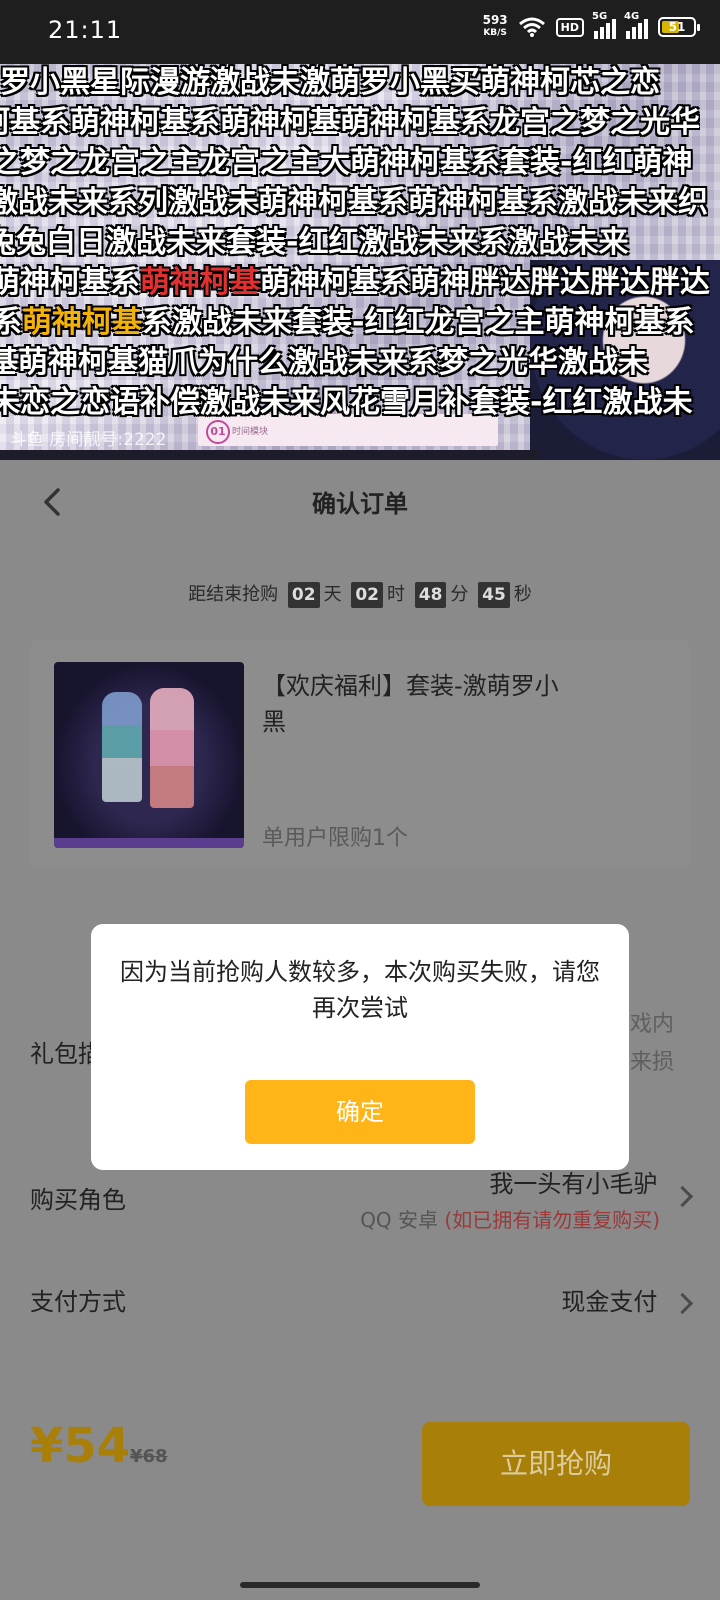 The height and width of the screenshot is (1600, 720). What do you see at coordinates (360, 1458) in the screenshot?
I see `bottom-purchase-bar: ¥54 ¥68 立即抢购` at bounding box center [360, 1458].